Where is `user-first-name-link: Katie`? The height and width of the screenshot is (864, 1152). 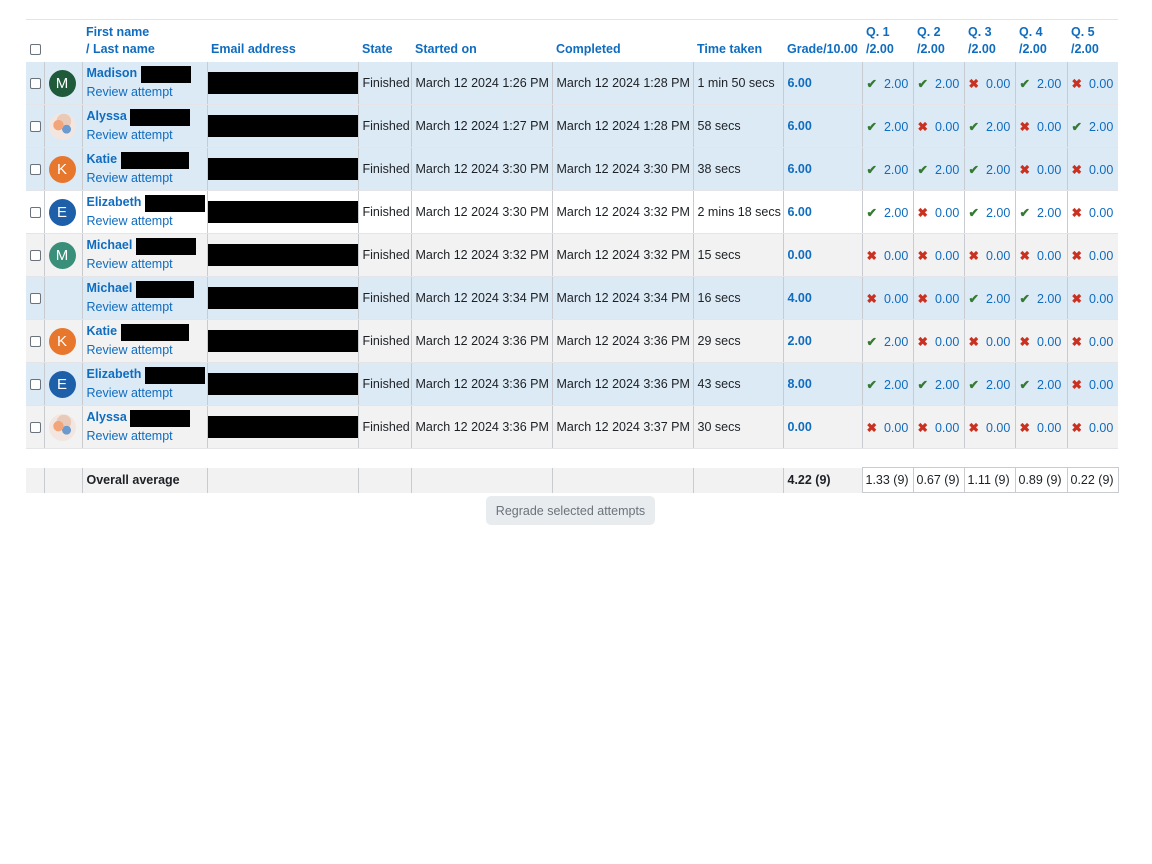 user-first-name-link: Katie is located at coordinates (102, 159).